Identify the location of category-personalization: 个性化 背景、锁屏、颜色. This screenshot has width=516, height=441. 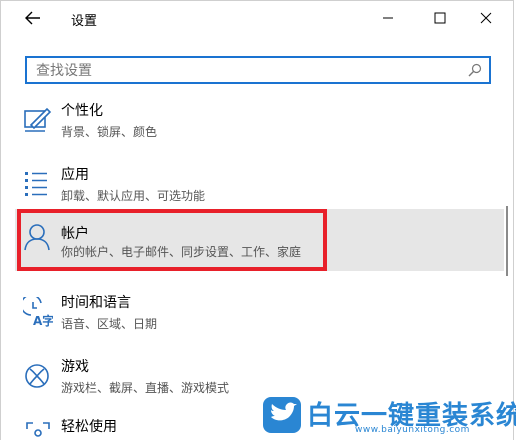
(259, 123).